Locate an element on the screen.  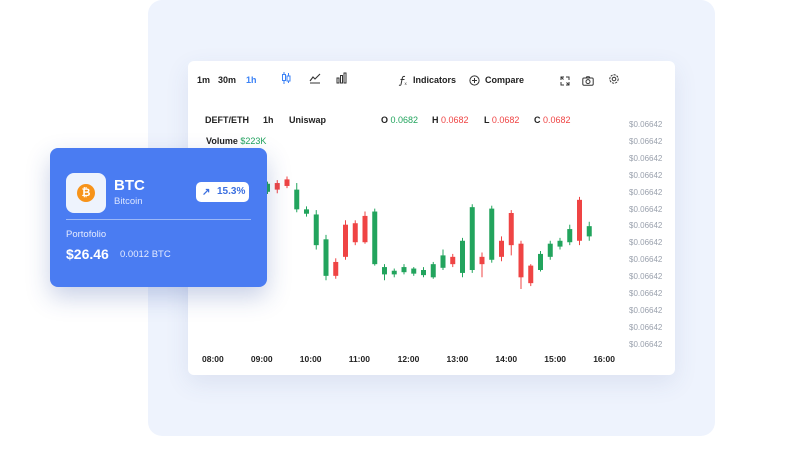
change-badge: ↗ 15.3% is located at coordinates (222, 192).